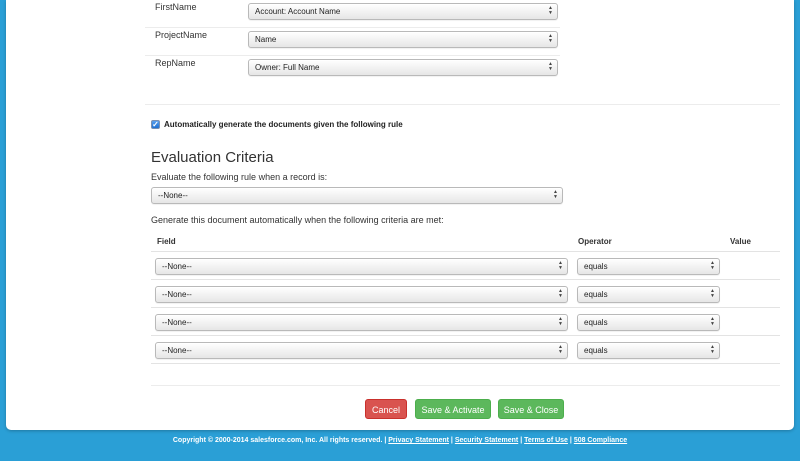 The height and width of the screenshot is (461, 800). What do you see at coordinates (740, 241) in the screenshot?
I see `column-header-value: Value` at bounding box center [740, 241].